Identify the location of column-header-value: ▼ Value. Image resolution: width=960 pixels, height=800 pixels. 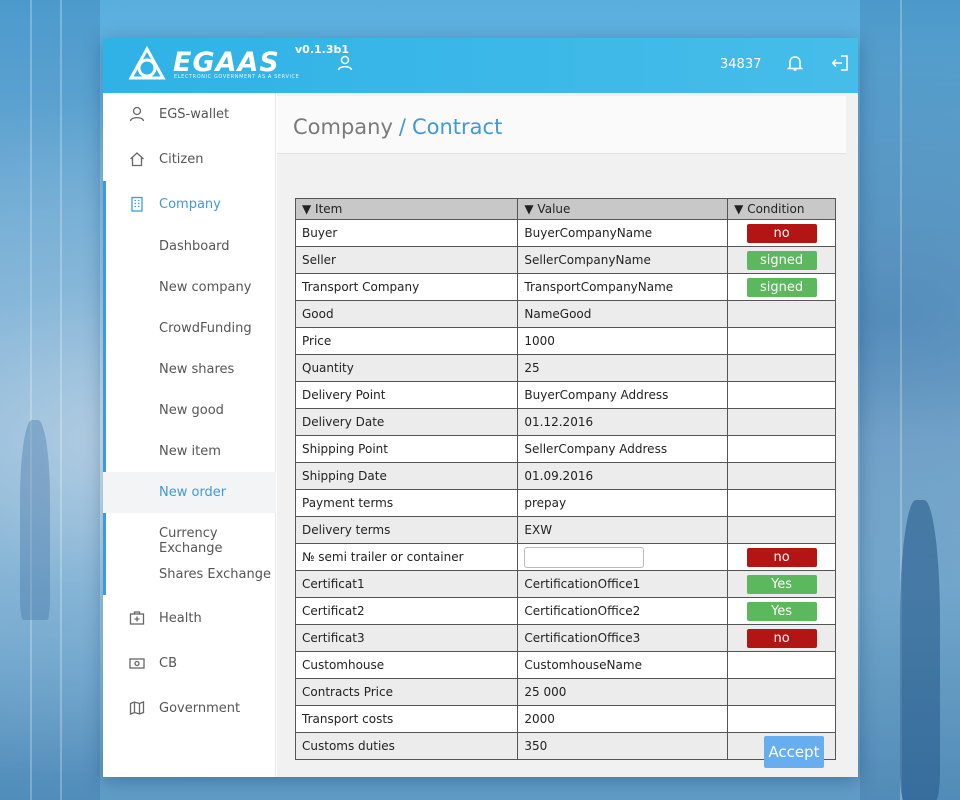
(623, 209).